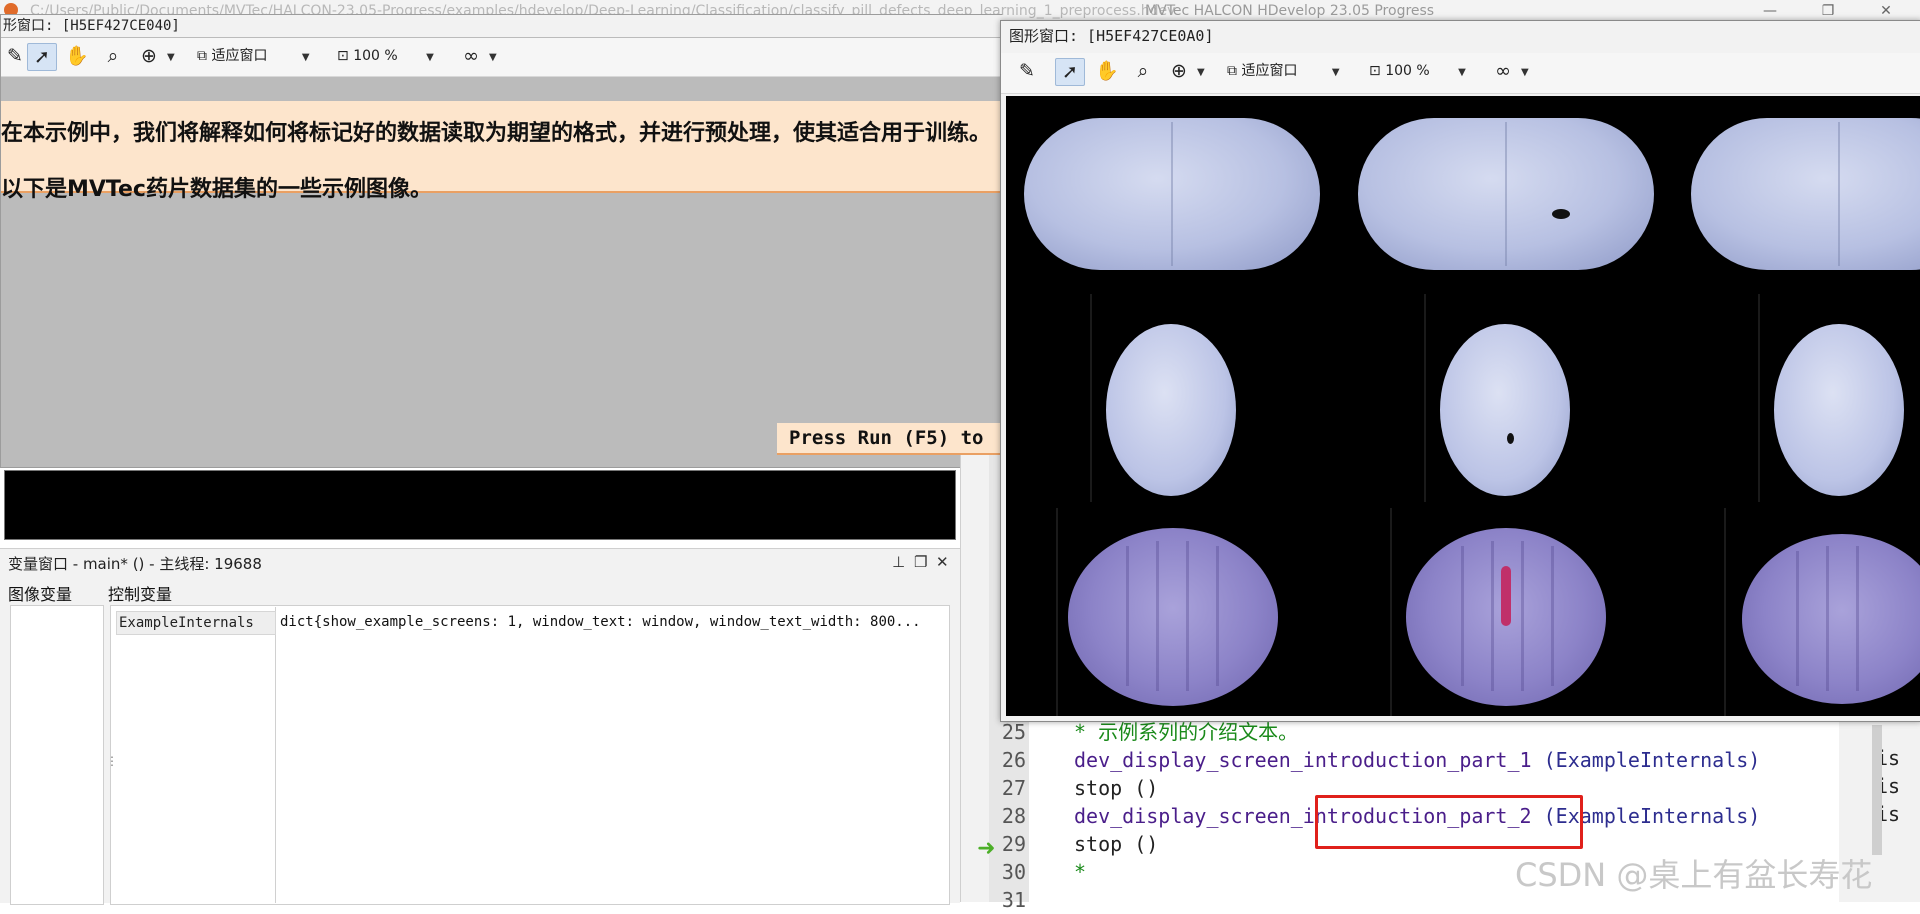  What do you see at coordinates (1013, 788) in the screenshot?
I see `line-number: 27` at bounding box center [1013, 788].